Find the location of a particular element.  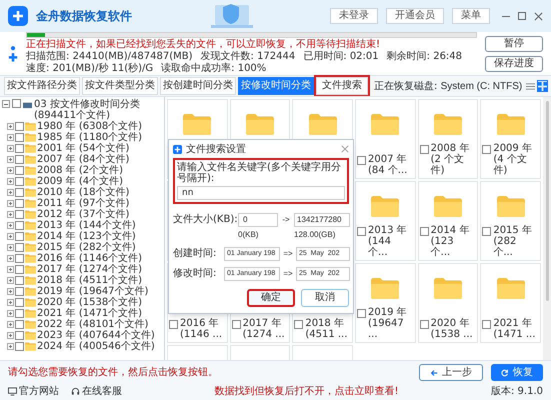

hint-text: 请勾选您需要恢复的文件，然后点击恢复按钮。 is located at coordinates (113, 373).